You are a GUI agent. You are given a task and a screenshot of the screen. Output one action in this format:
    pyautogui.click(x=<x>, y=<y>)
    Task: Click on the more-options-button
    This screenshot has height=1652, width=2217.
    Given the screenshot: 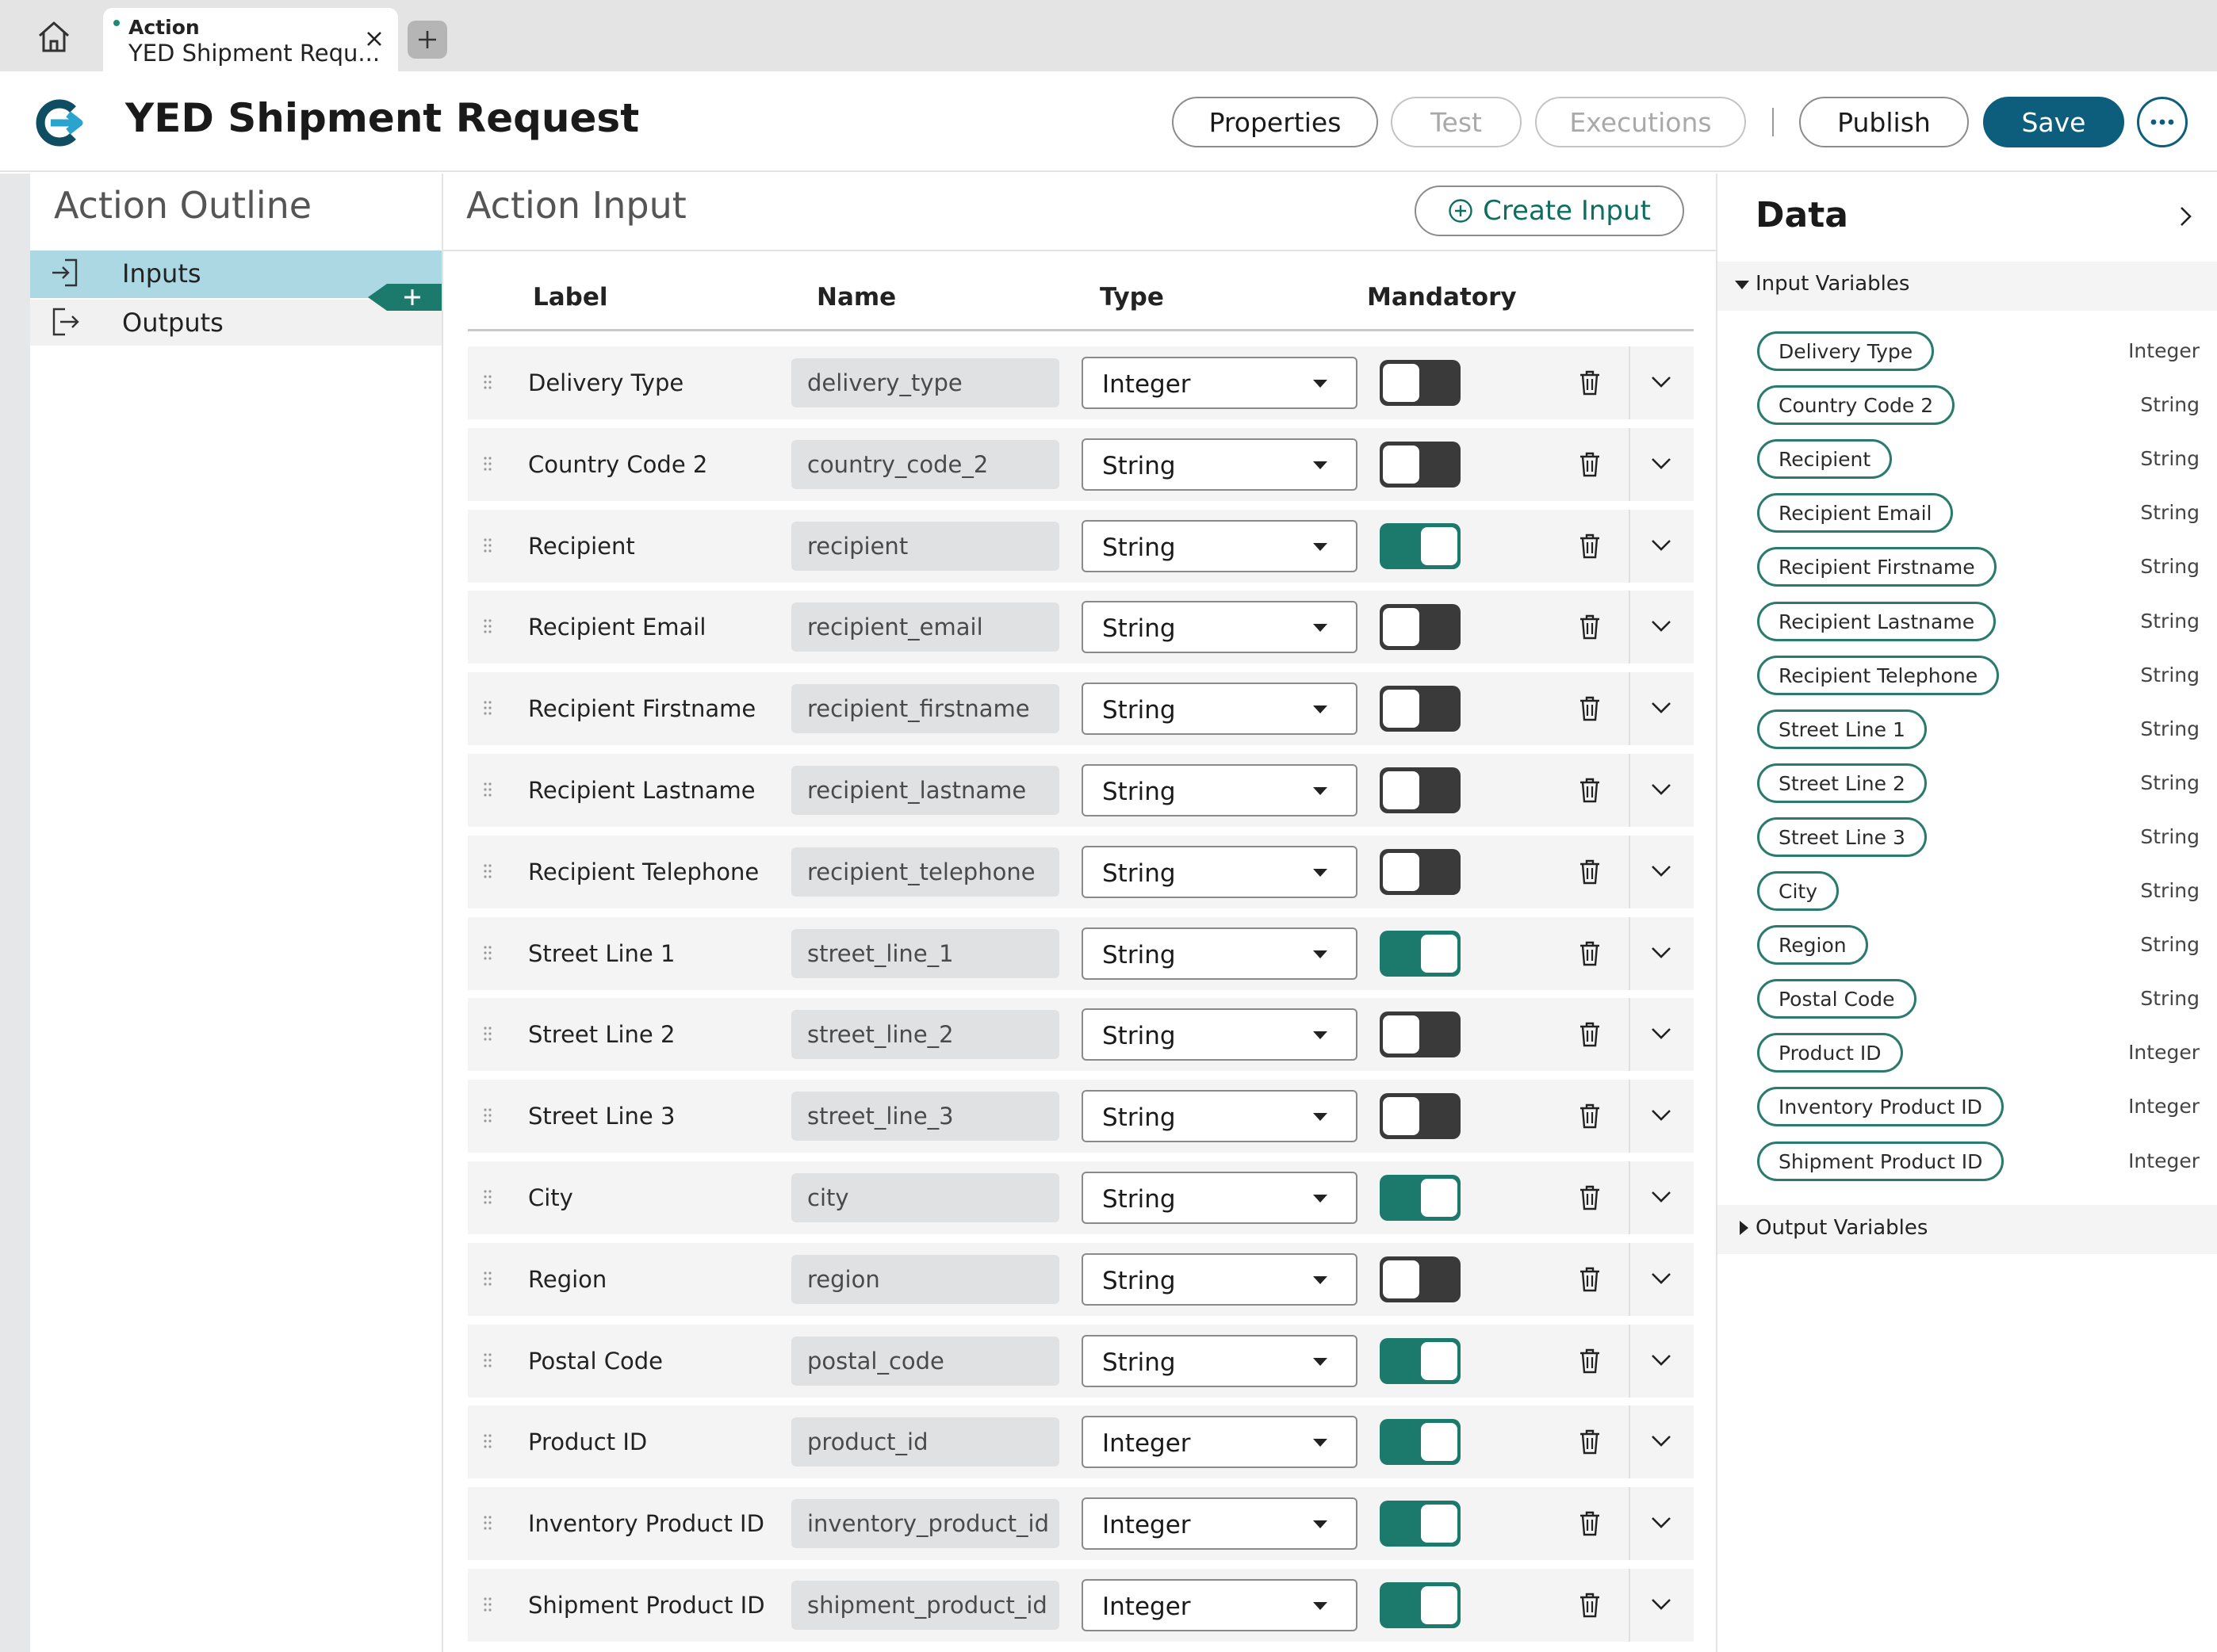 What is the action you would take?
    pyautogui.click(x=2162, y=122)
    